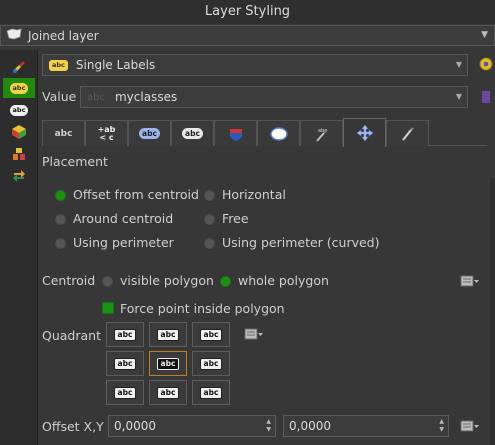 The image size is (495, 445). What do you see at coordinates (19, 110) in the screenshot?
I see `masks-icon: abc` at bounding box center [19, 110].